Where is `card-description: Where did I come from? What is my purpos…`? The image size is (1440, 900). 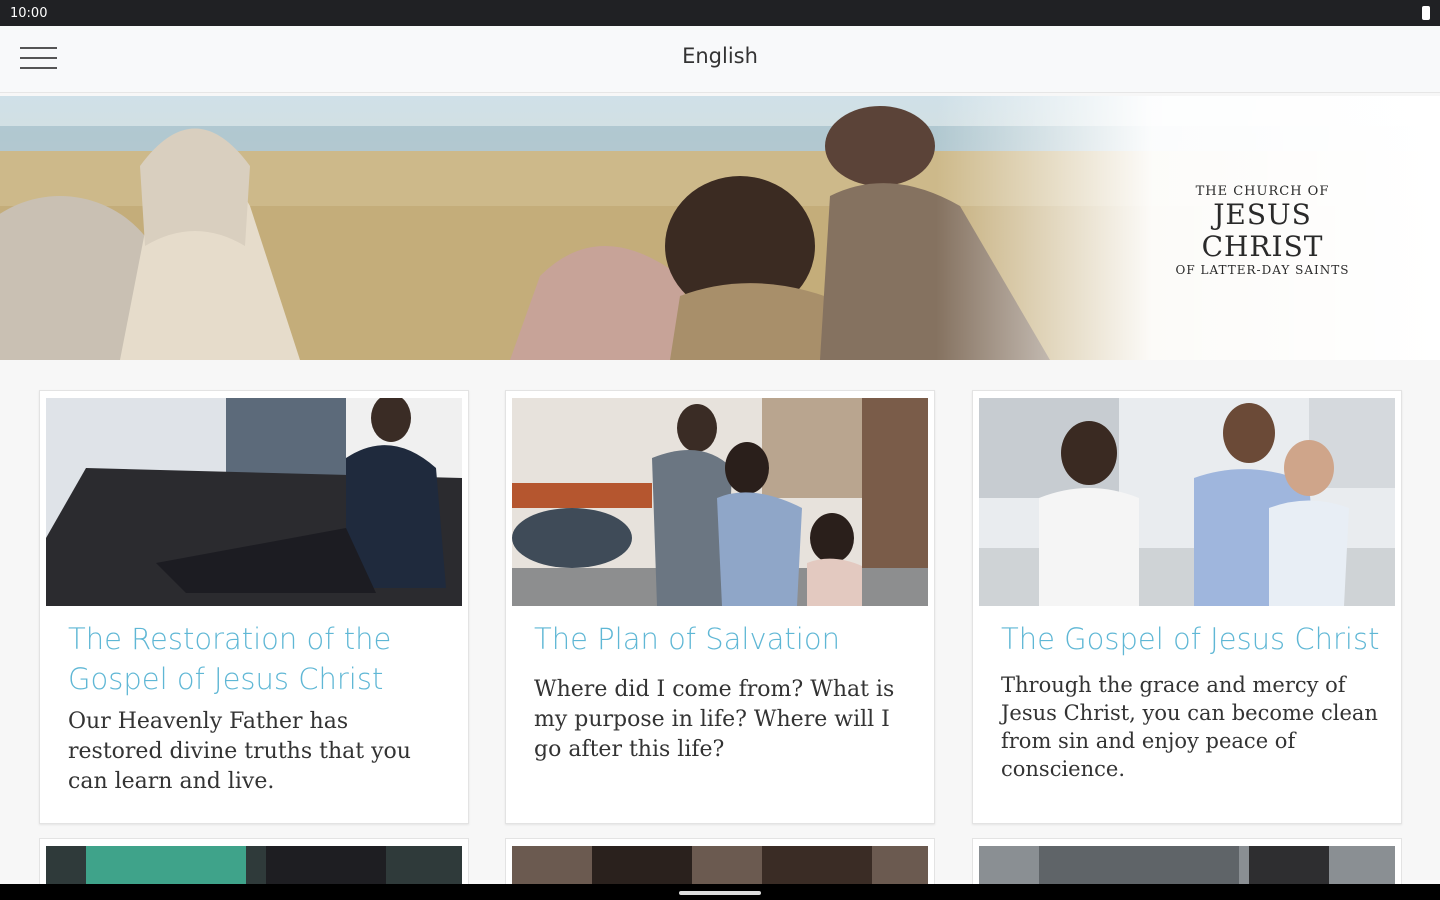
card-description: Where did I come from? What is my purpos… is located at coordinates (714, 719).